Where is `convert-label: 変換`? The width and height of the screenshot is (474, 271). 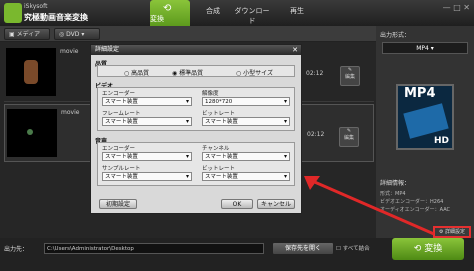
convert-label: 変換 is located at coordinates (433, 249).